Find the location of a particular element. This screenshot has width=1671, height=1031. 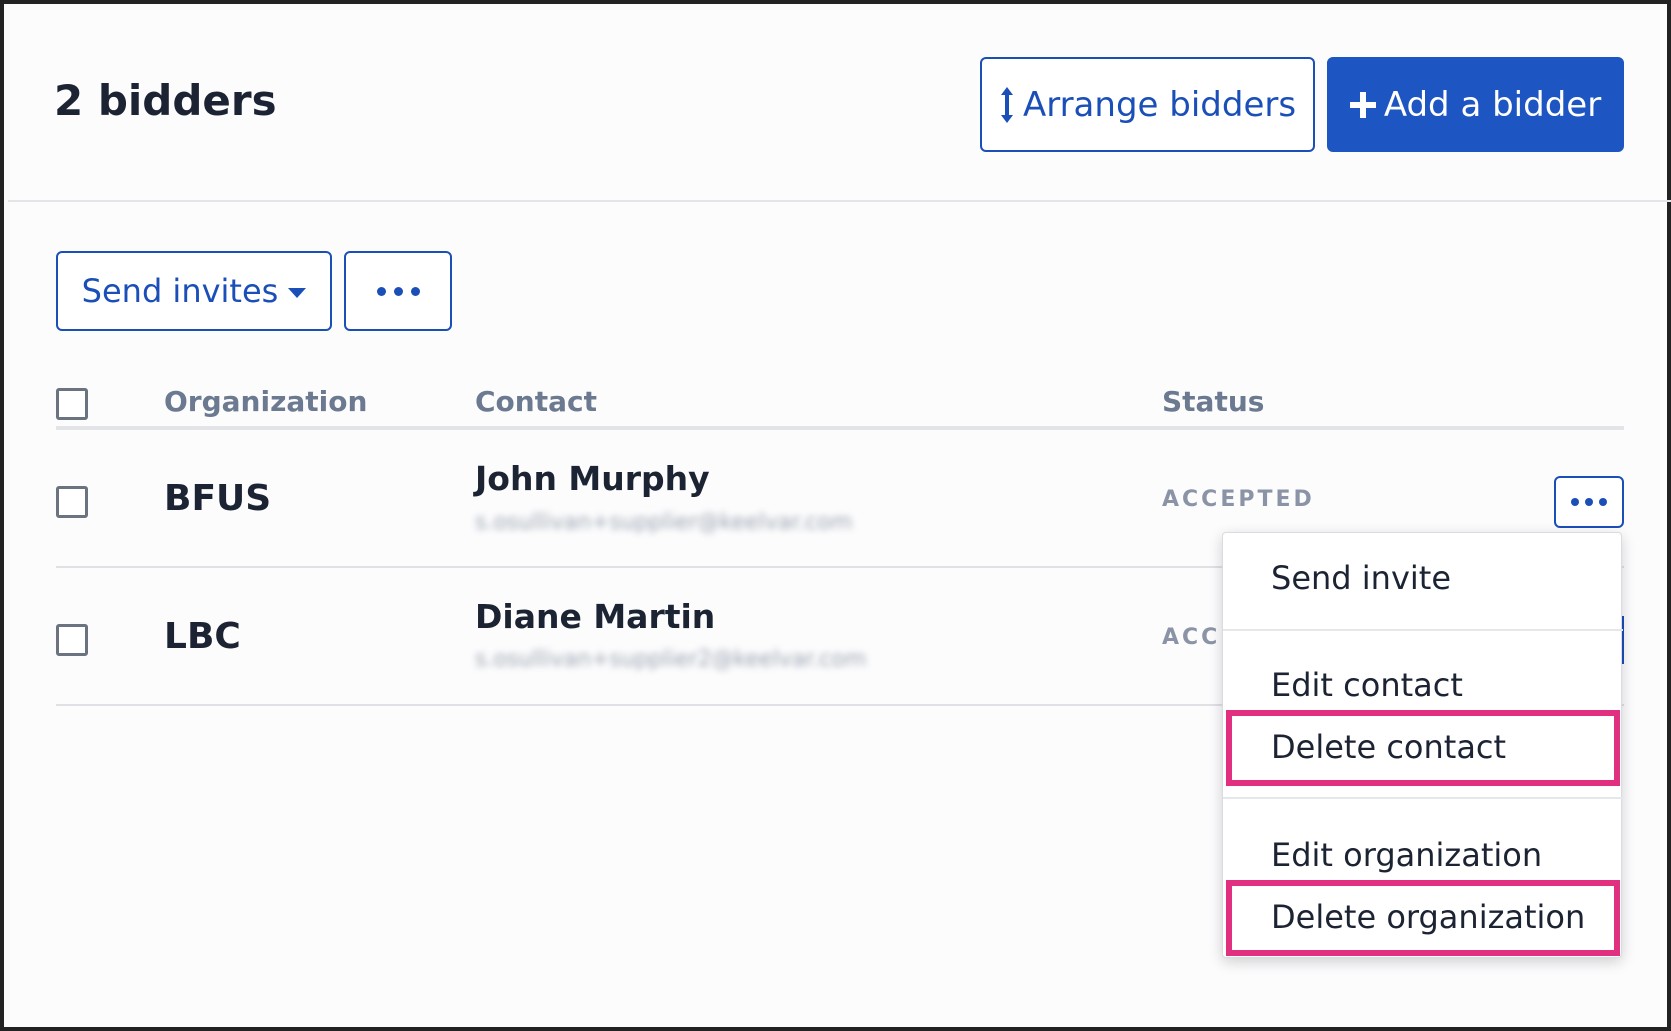

caret-down-icon is located at coordinates (297, 293).